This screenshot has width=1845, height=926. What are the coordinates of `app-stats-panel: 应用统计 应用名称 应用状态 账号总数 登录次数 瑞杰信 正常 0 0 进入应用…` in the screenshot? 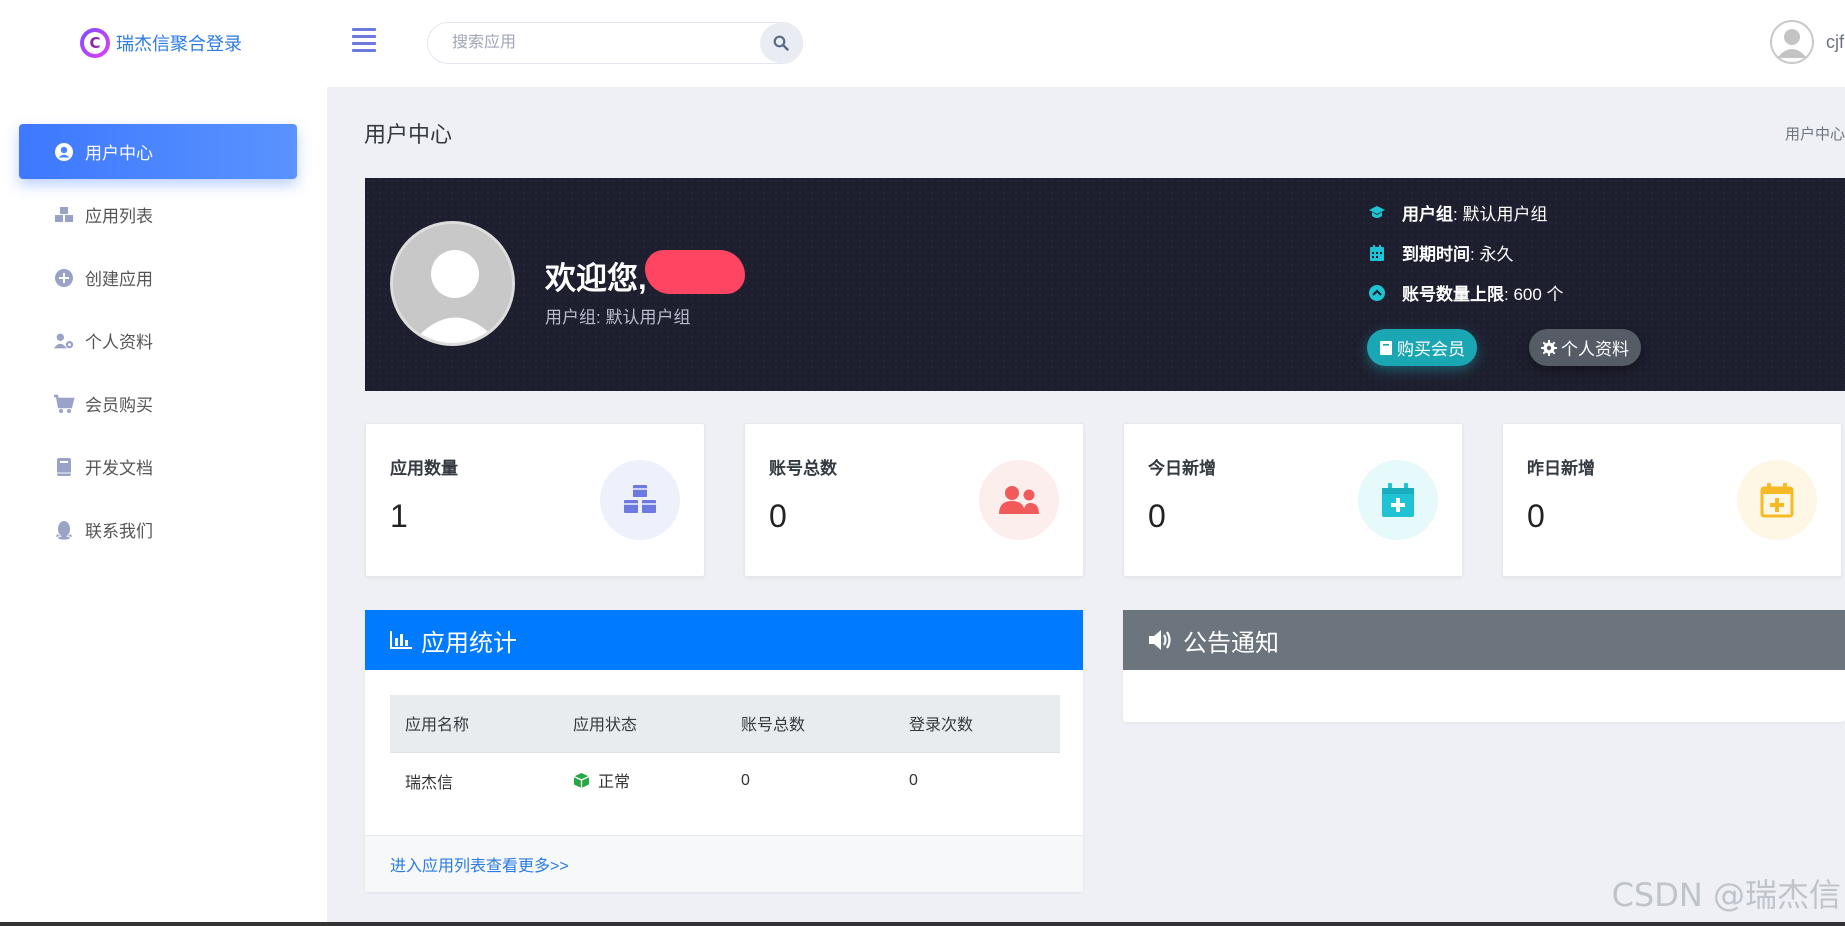 It's located at (724, 751).